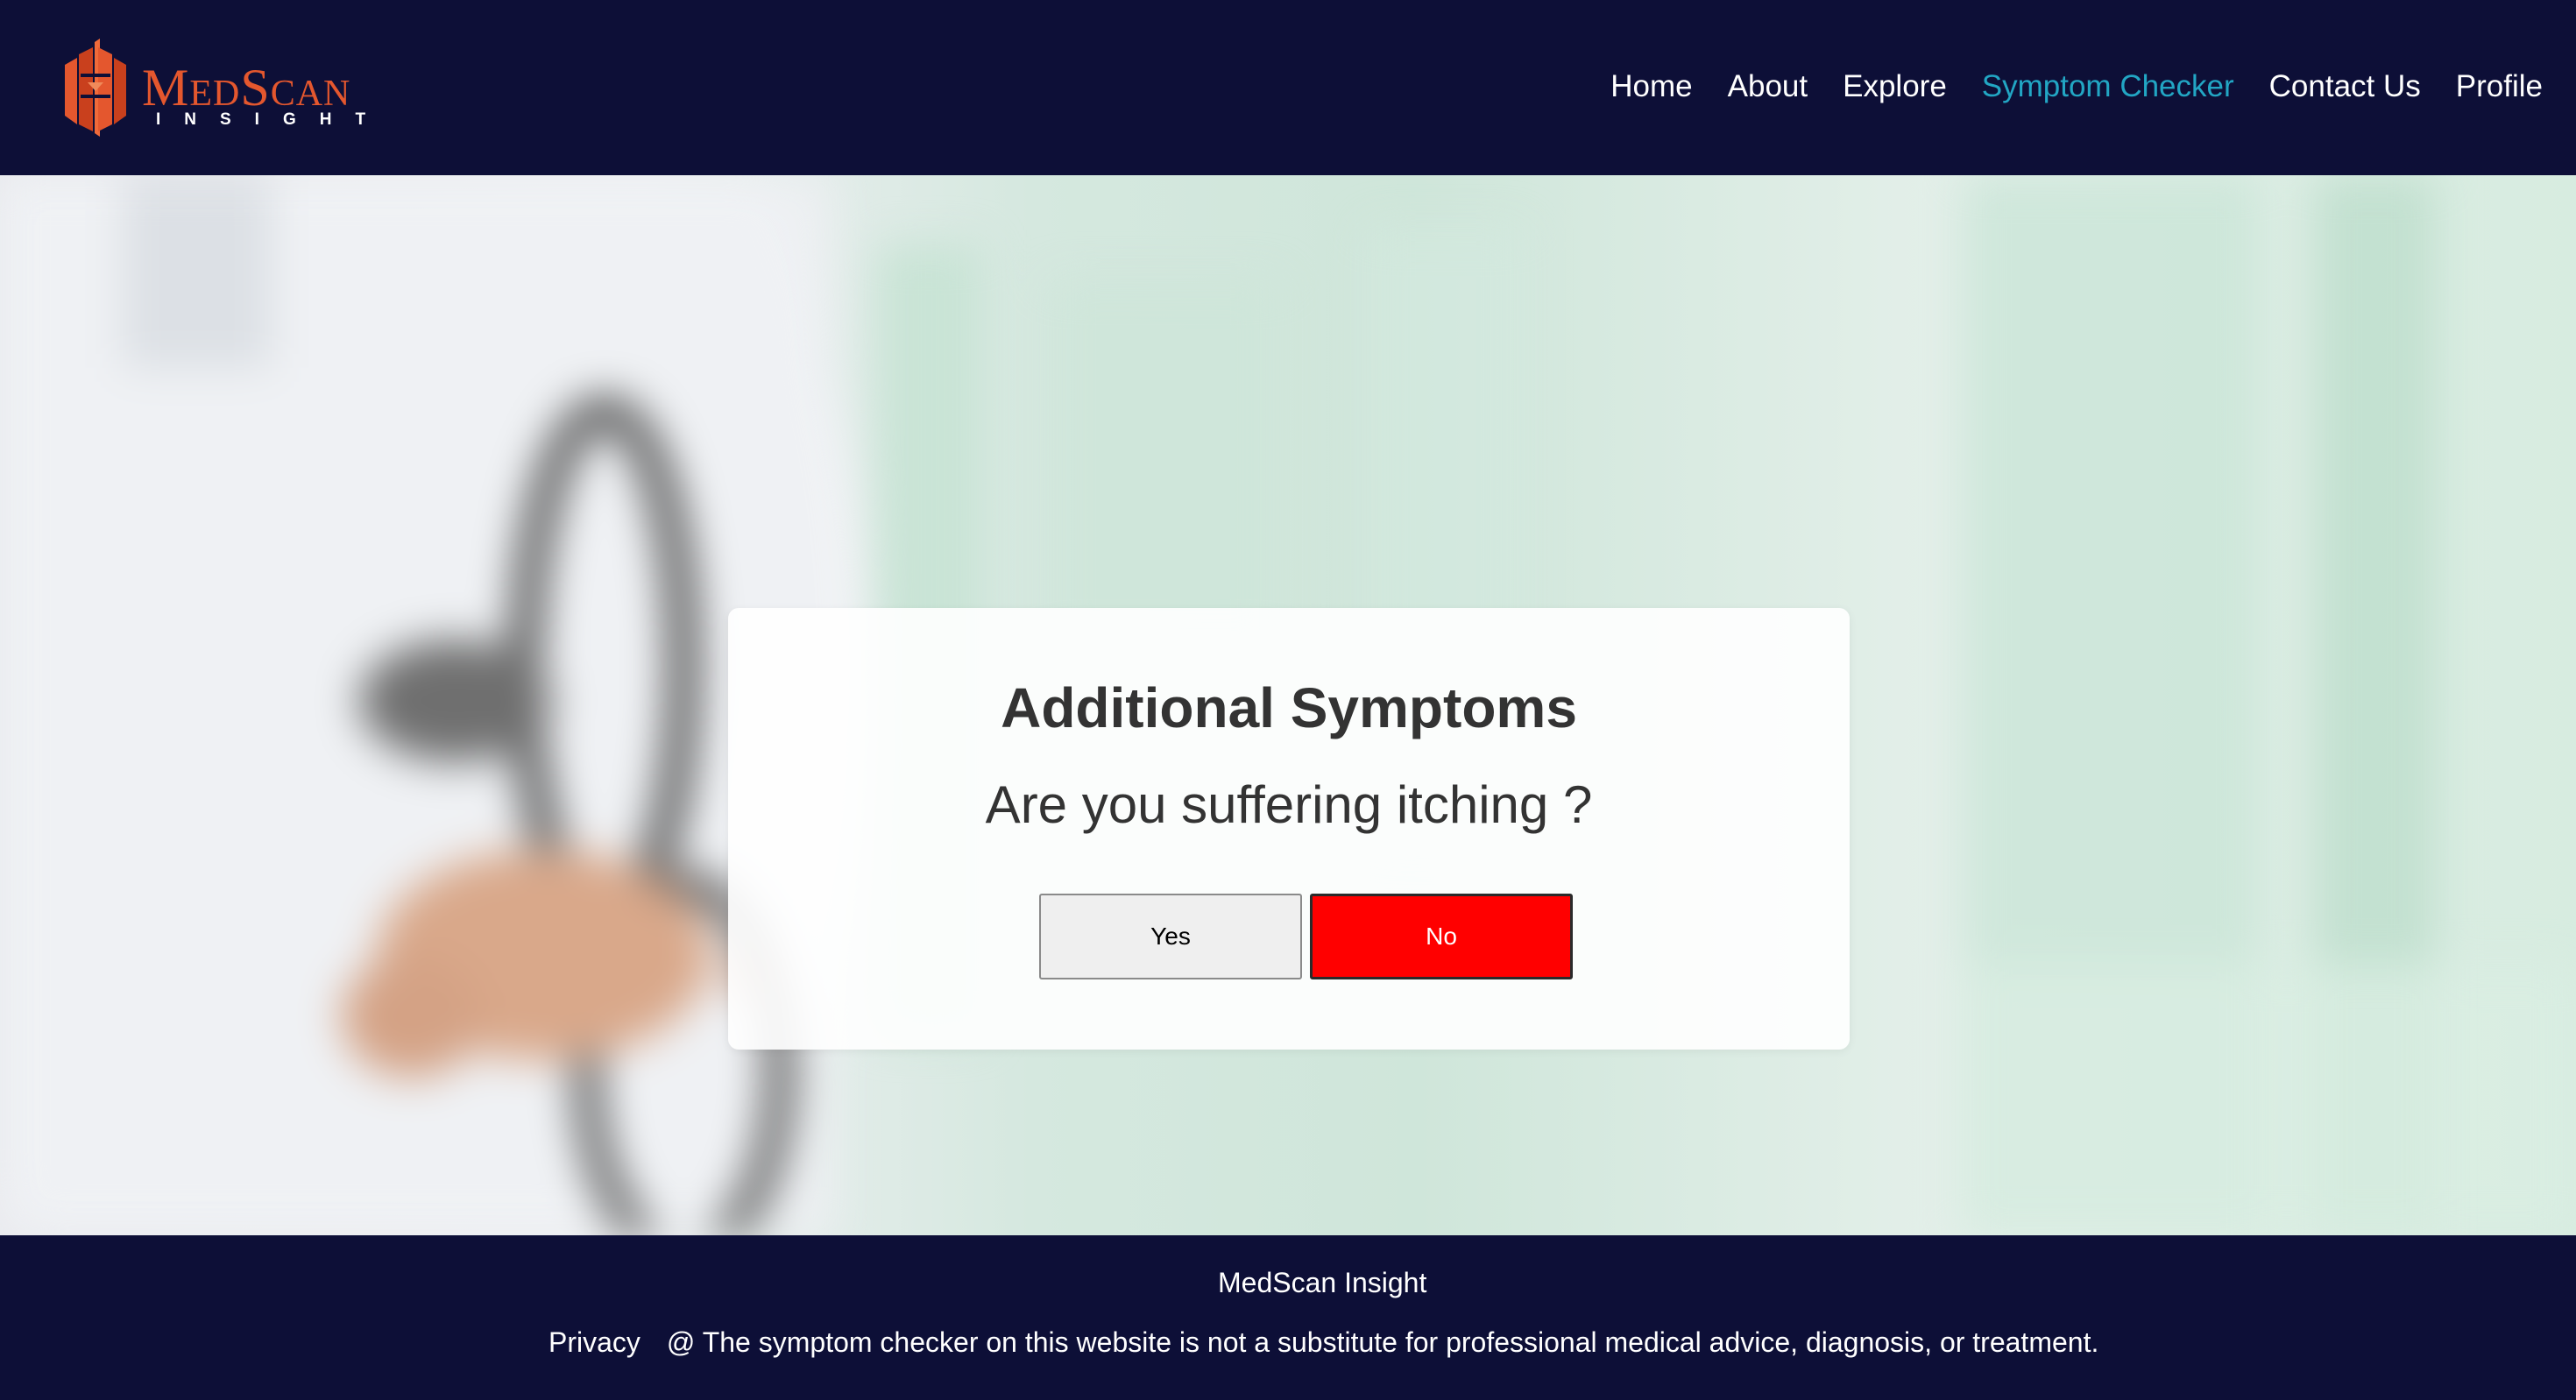  Describe the element at coordinates (2108, 87) in the screenshot. I see `nav-symptom-checker: Symptom Checker` at that location.